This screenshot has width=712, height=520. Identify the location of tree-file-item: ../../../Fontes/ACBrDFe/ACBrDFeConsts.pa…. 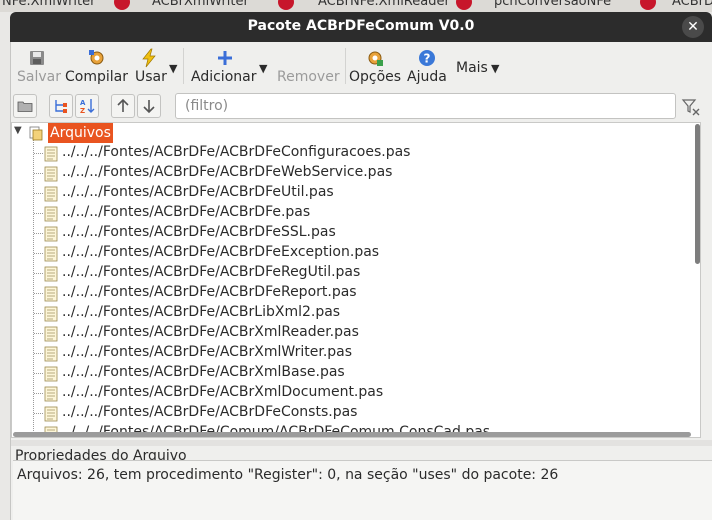
(352, 413).